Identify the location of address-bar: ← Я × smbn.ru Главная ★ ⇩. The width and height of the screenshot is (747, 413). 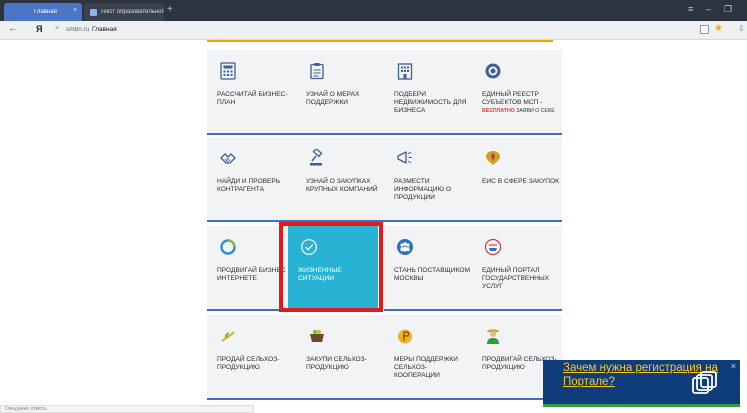
(373, 30).